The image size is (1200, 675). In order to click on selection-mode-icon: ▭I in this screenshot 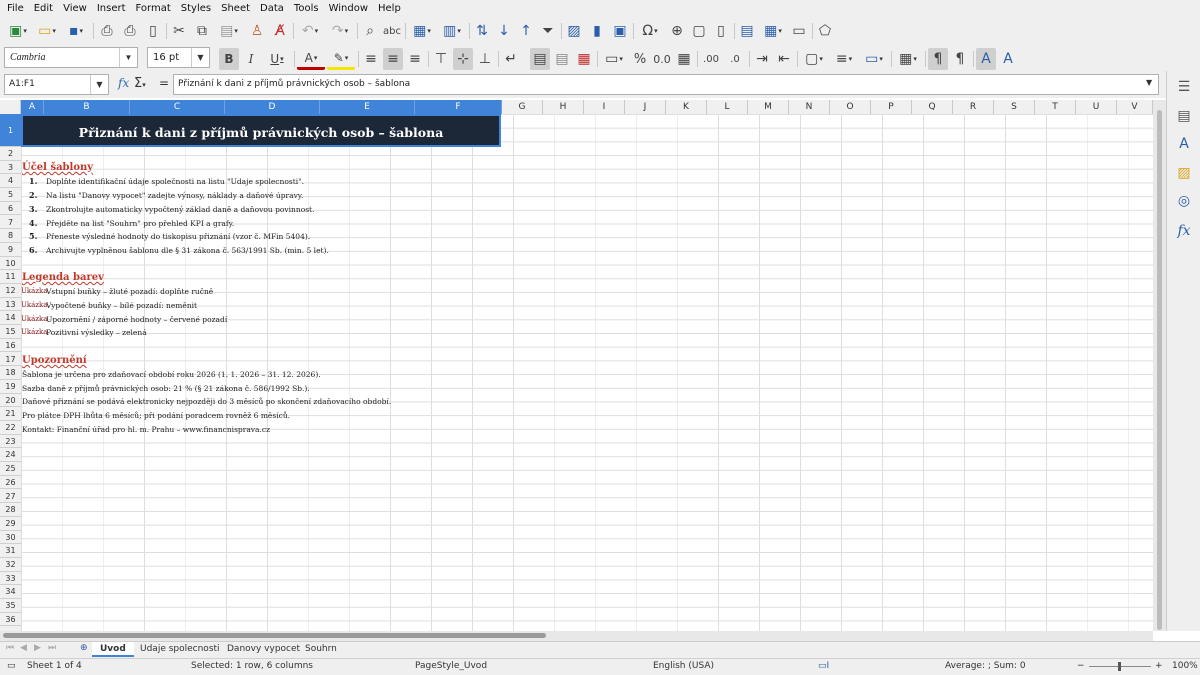, I will do `click(823, 666)`.